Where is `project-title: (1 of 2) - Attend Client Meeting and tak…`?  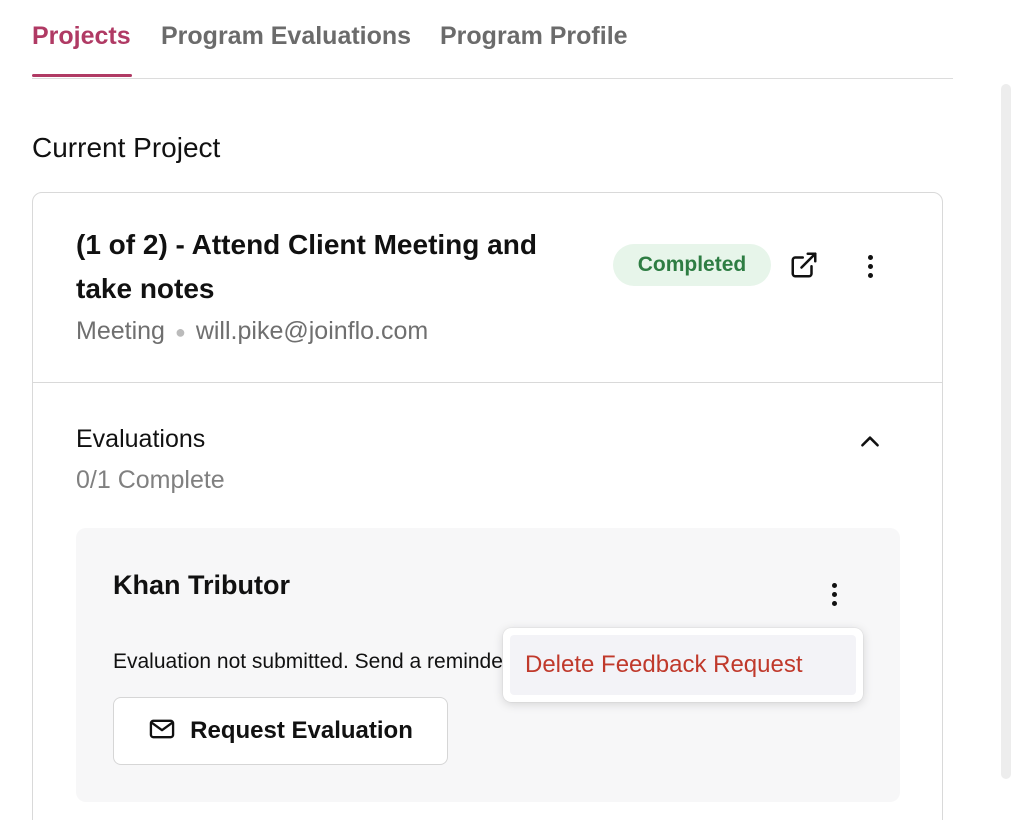
project-title: (1 of 2) - Attend Client Meeting and tak… is located at coordinates (306, 266).